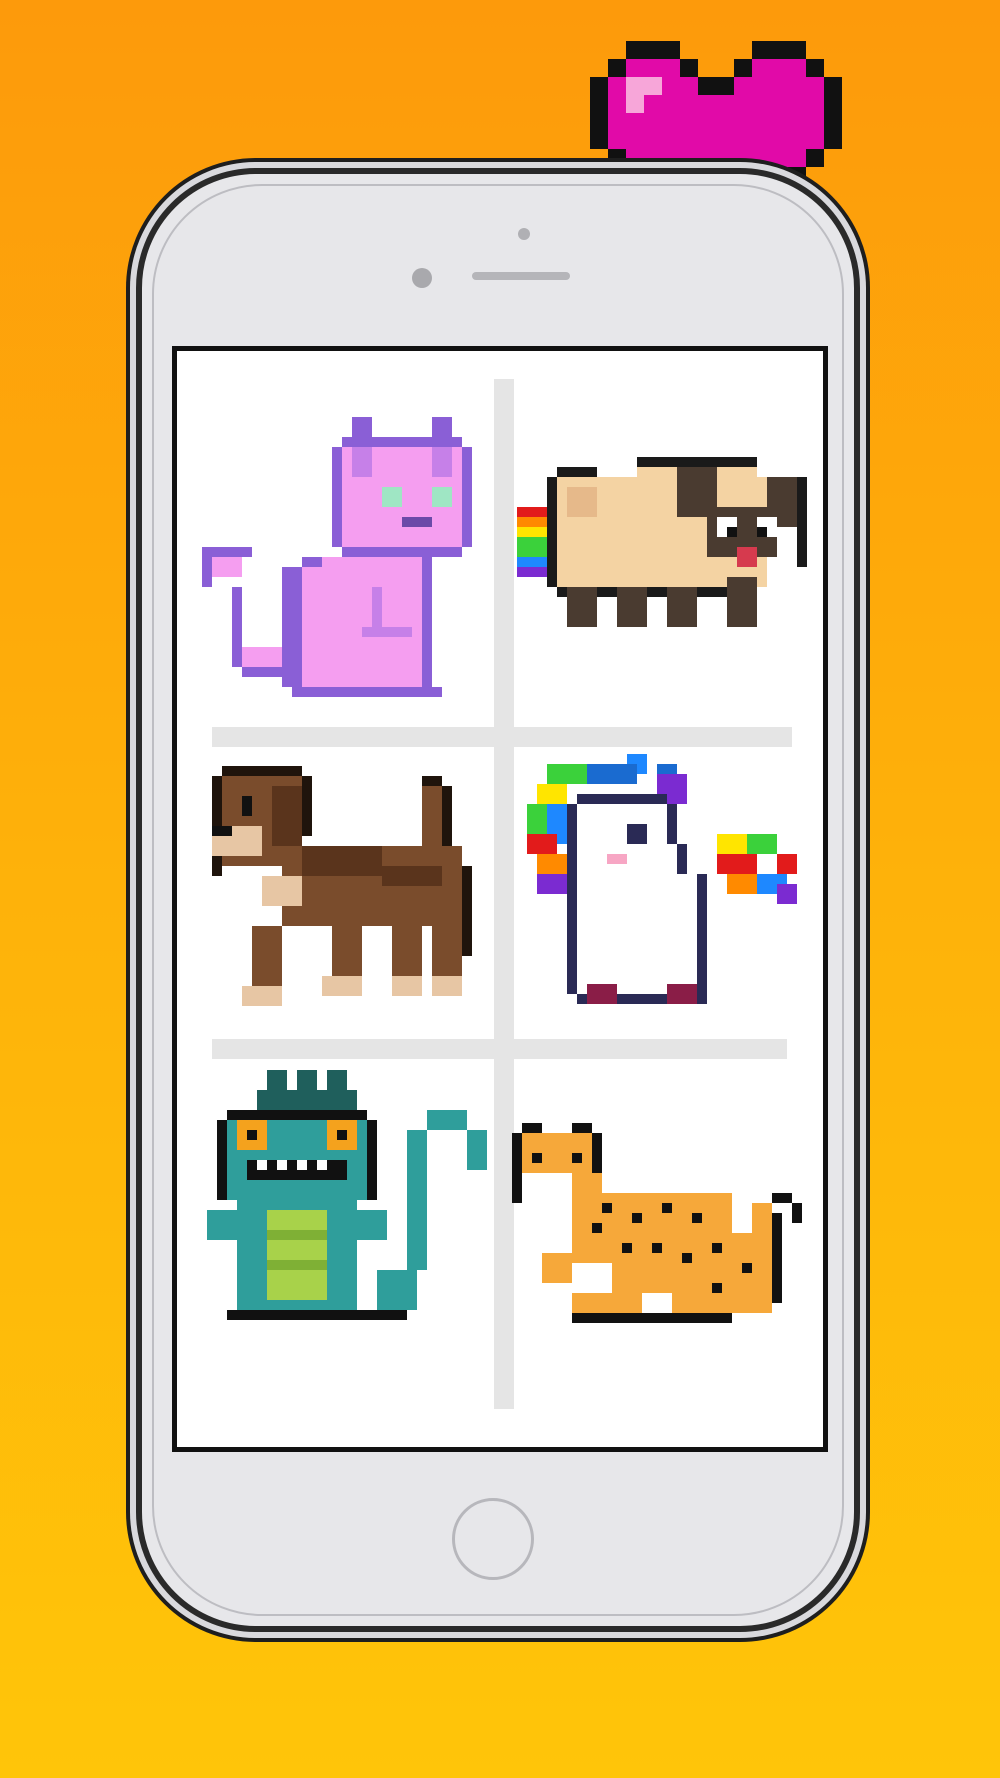 Image resolution: width=1000 pixels, height=1778 pixels. What do you see at coordinates (337, 557) in the screenshot?
I see `pixel-cat-icon` at bounding box center [337, 557].